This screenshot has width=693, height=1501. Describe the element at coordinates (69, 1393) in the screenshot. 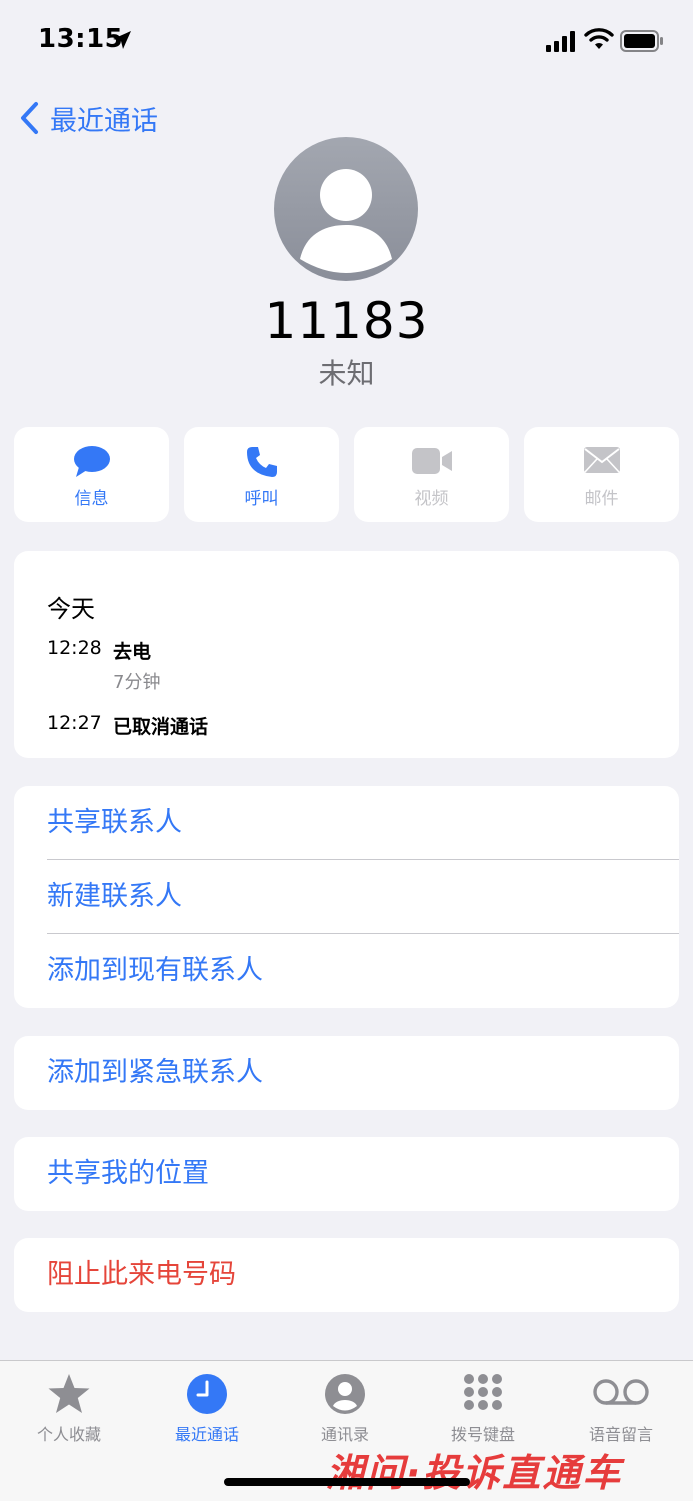

I see `star-icon` at that location.